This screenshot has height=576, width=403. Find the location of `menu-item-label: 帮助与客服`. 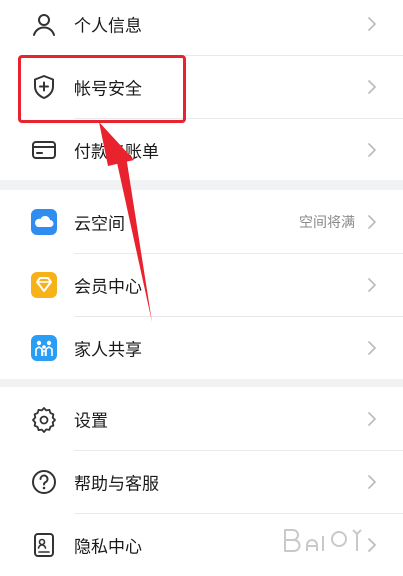

menu-item-label: 帮助与客服 is located at coordinates (116, 484).